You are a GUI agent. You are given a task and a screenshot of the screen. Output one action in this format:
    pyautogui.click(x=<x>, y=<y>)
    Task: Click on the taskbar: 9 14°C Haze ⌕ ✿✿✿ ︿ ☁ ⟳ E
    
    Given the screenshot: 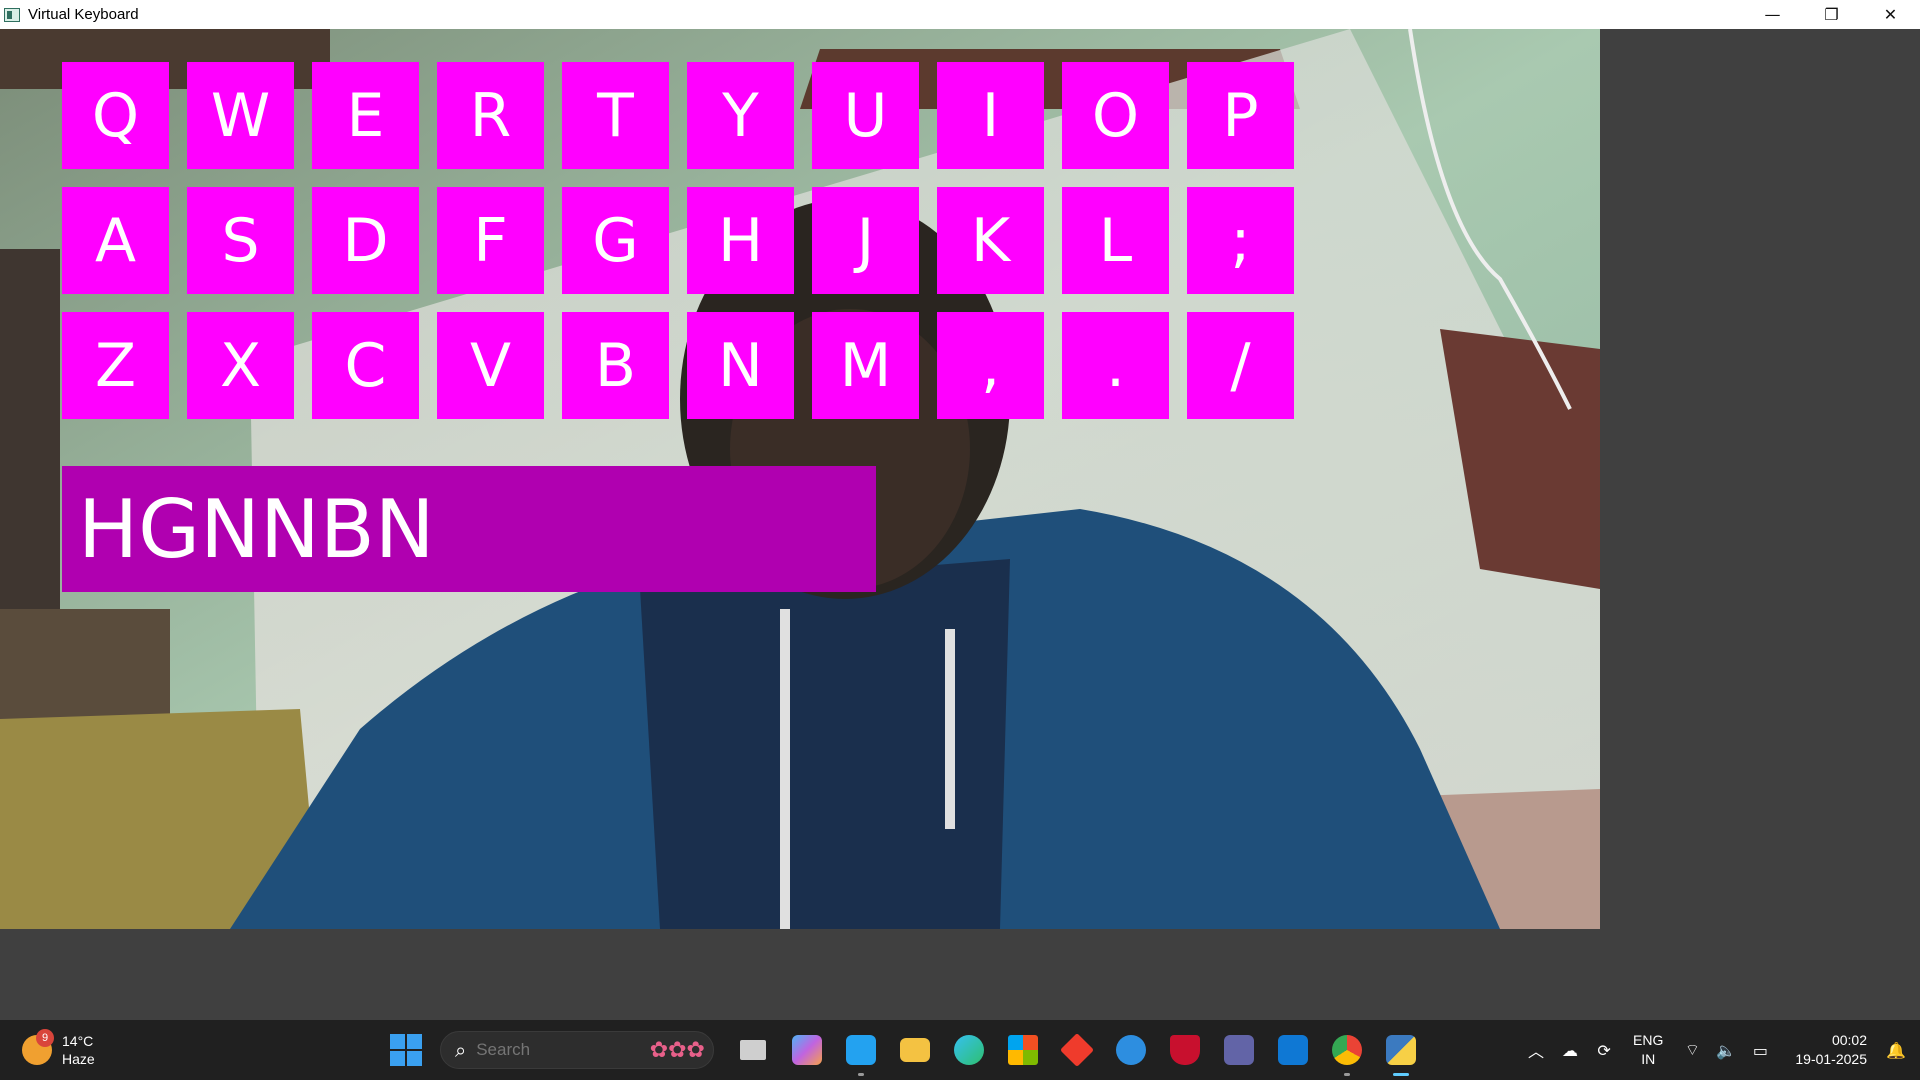 What is the action you would take?
    pyautogui.click(x=960, y=1050)
    